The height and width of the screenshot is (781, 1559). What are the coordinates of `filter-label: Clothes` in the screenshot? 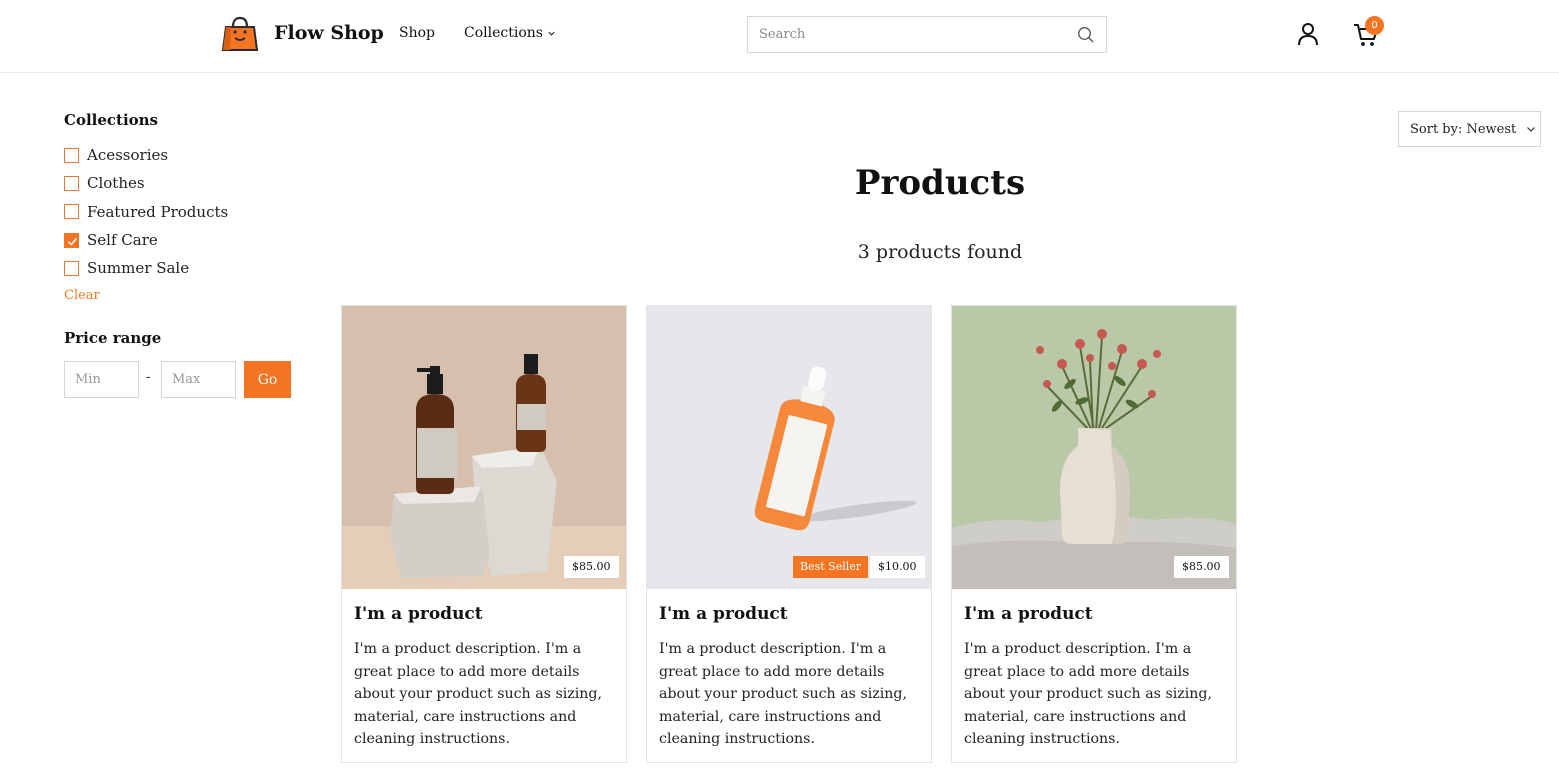 It's located at (116, 183).